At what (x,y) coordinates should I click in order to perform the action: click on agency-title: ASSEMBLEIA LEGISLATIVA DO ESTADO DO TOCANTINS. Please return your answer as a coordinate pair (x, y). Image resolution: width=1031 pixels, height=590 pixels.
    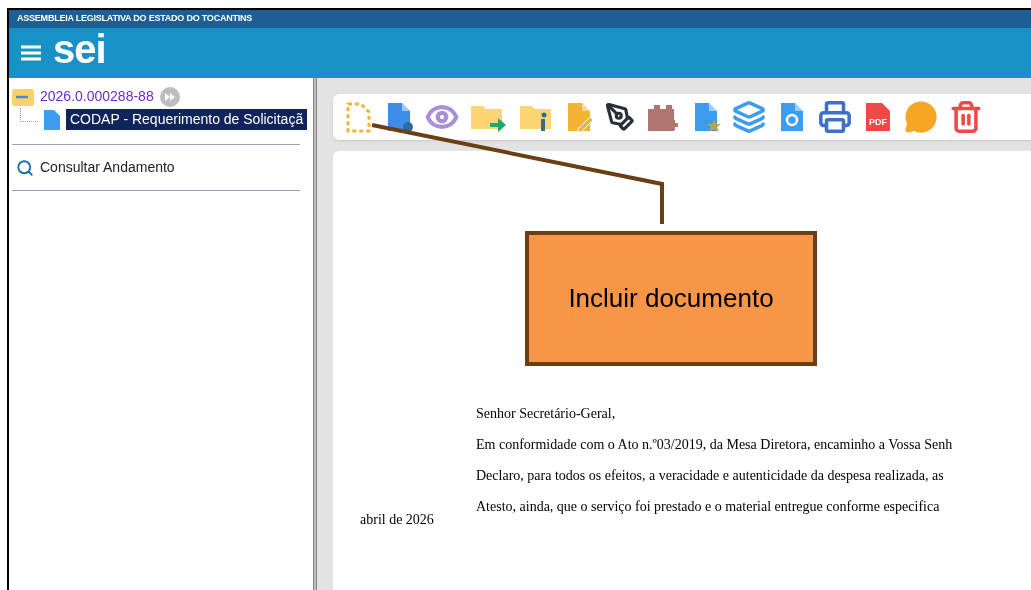
    Looking at the image, I should click on (135, 19).